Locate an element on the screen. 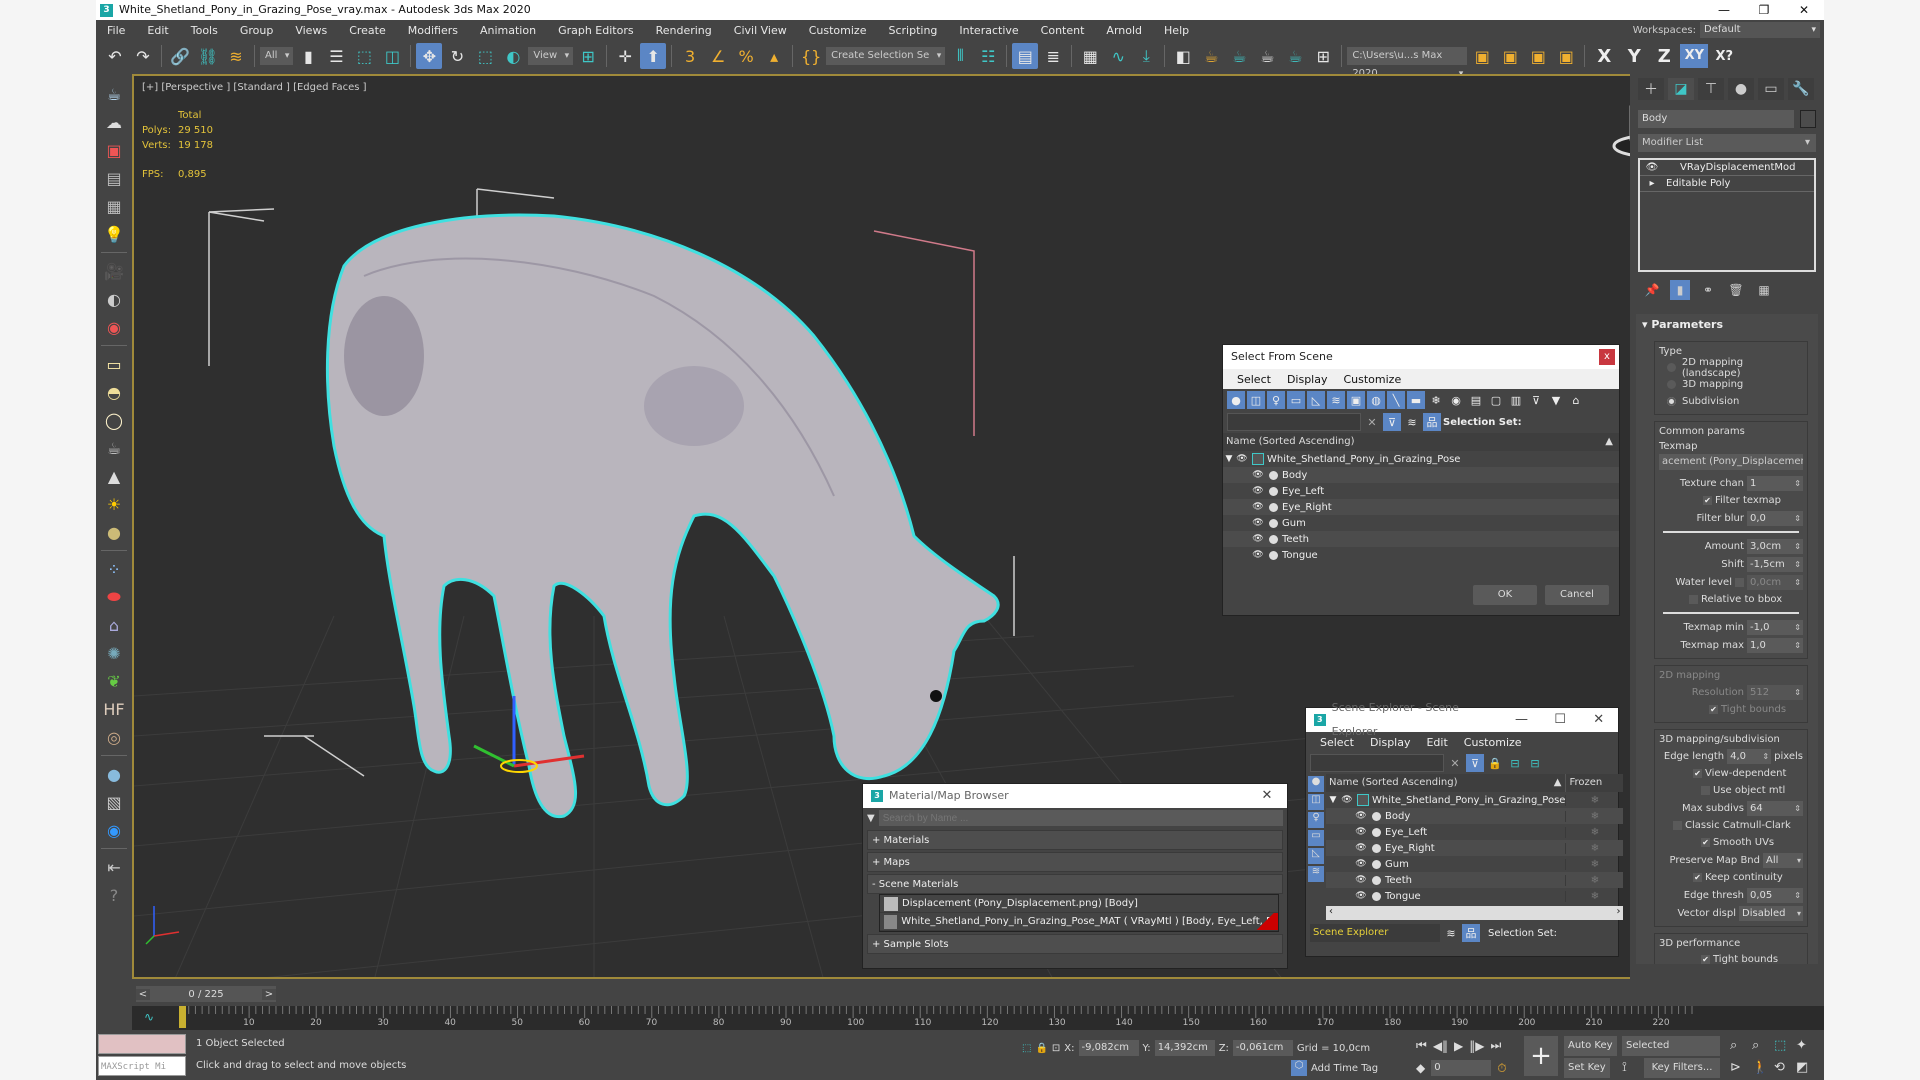 This screenshot has height=1080, width=1920. minimize-button: — is located at coordinates (1521, 720).